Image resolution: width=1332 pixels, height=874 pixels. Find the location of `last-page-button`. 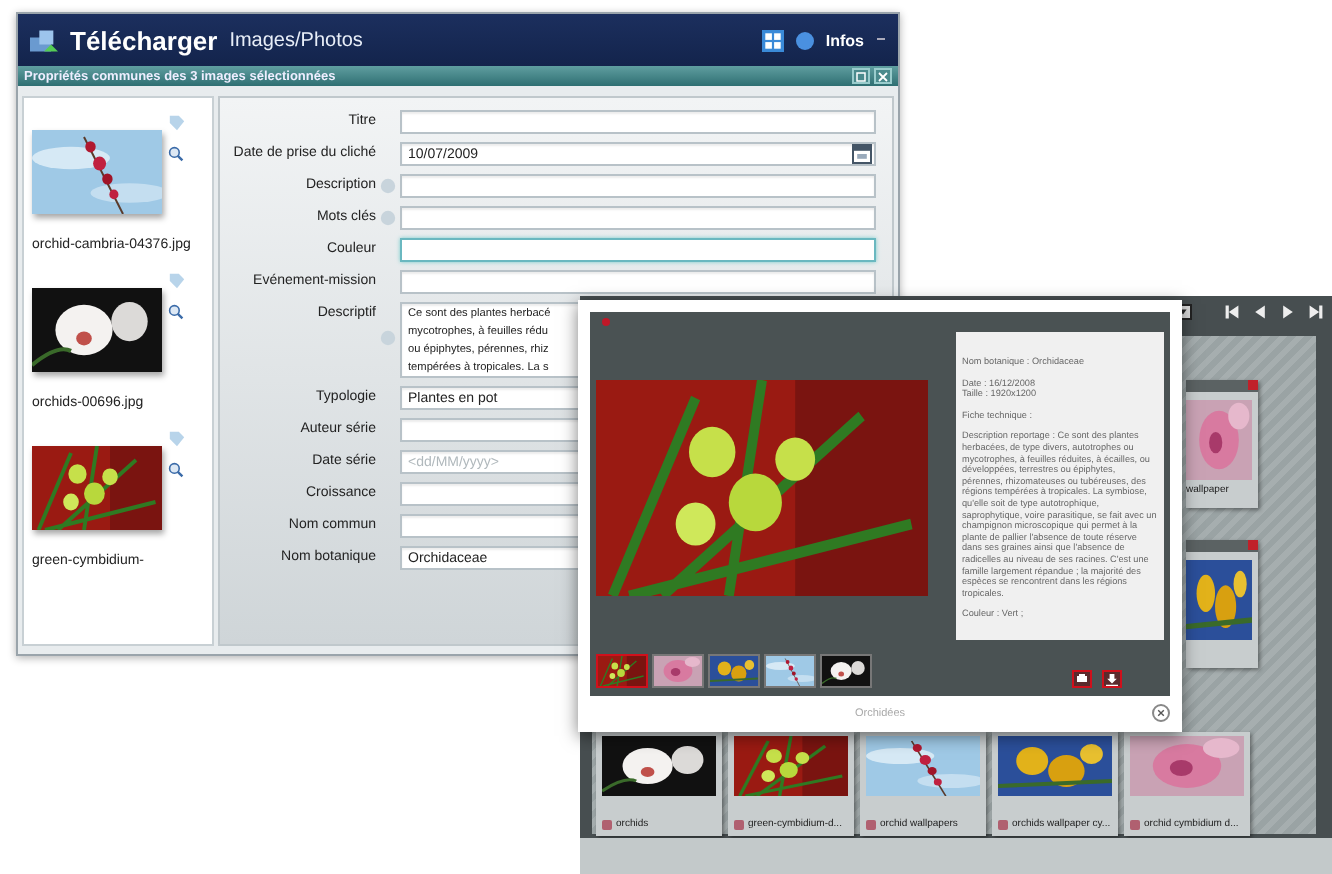

last-page-button is located at coordinates (1316, 312).